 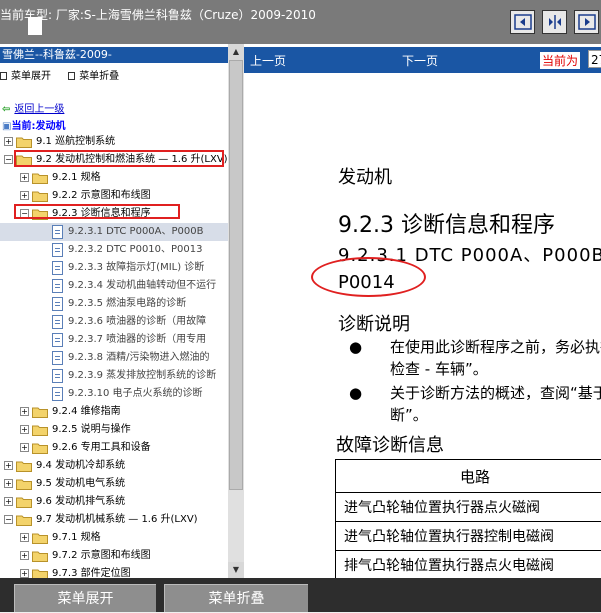 What do you see at coordinates (139, 358) in the screenshot?
I see `tree-item-label: 9.2.3.8 酒精/污染物进入燃油的` at bounding box center [139, 358].